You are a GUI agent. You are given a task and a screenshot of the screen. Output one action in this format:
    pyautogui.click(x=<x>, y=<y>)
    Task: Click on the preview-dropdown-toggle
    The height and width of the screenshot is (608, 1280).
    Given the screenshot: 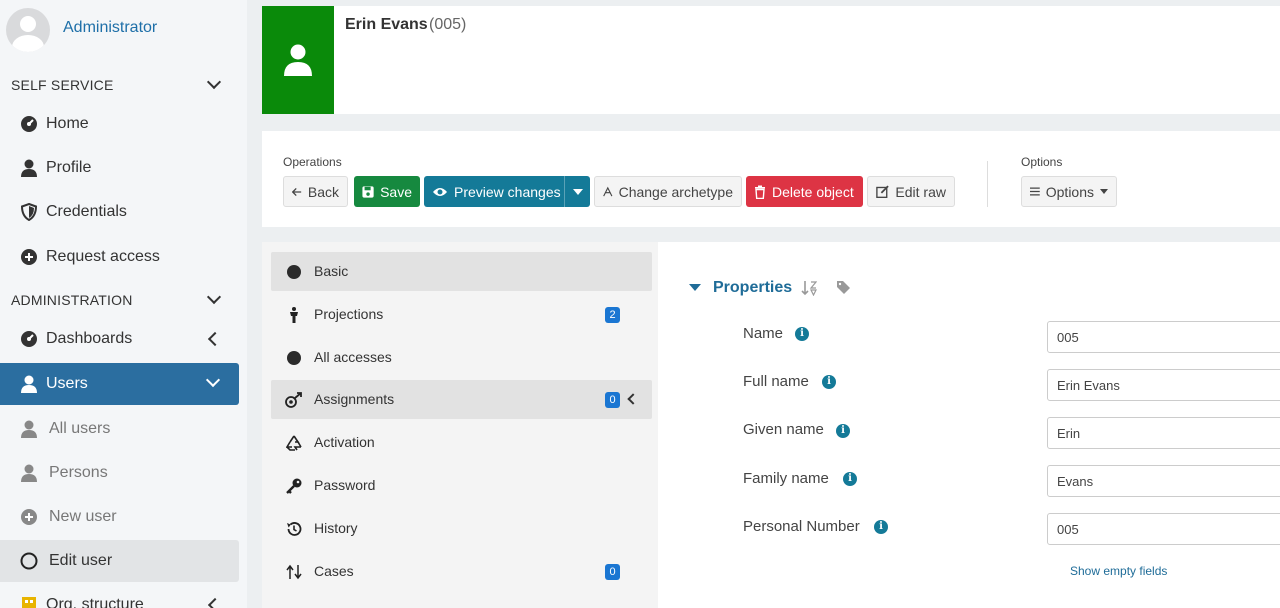 What is the action you would take?
    pyautogui.click(x=577, y=191)
    